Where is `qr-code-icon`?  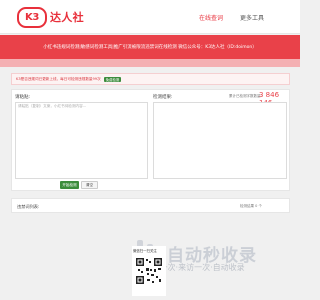 qr-code-icon is located at coordinates (149, 271).